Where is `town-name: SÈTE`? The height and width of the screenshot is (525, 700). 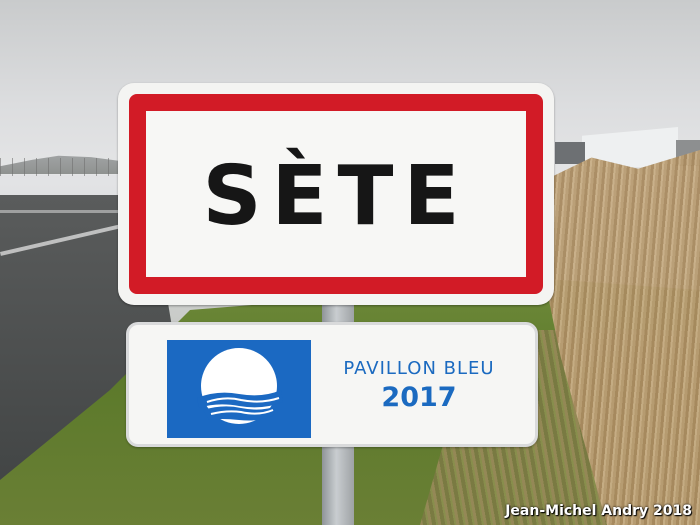
town-name: SÈTE is located at coordinates (336, 196).